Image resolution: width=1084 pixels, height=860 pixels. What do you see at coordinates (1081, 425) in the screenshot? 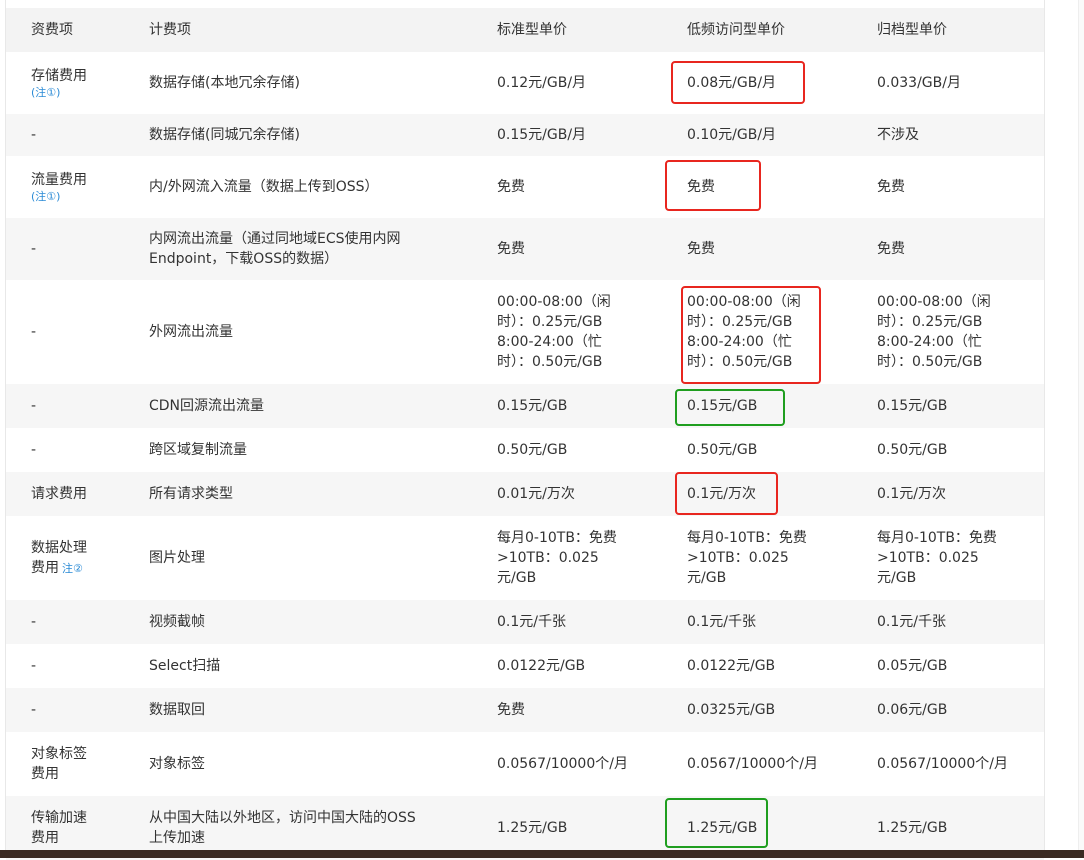
I see `vertical-scrollbar` at bounding box center [1081, 425].